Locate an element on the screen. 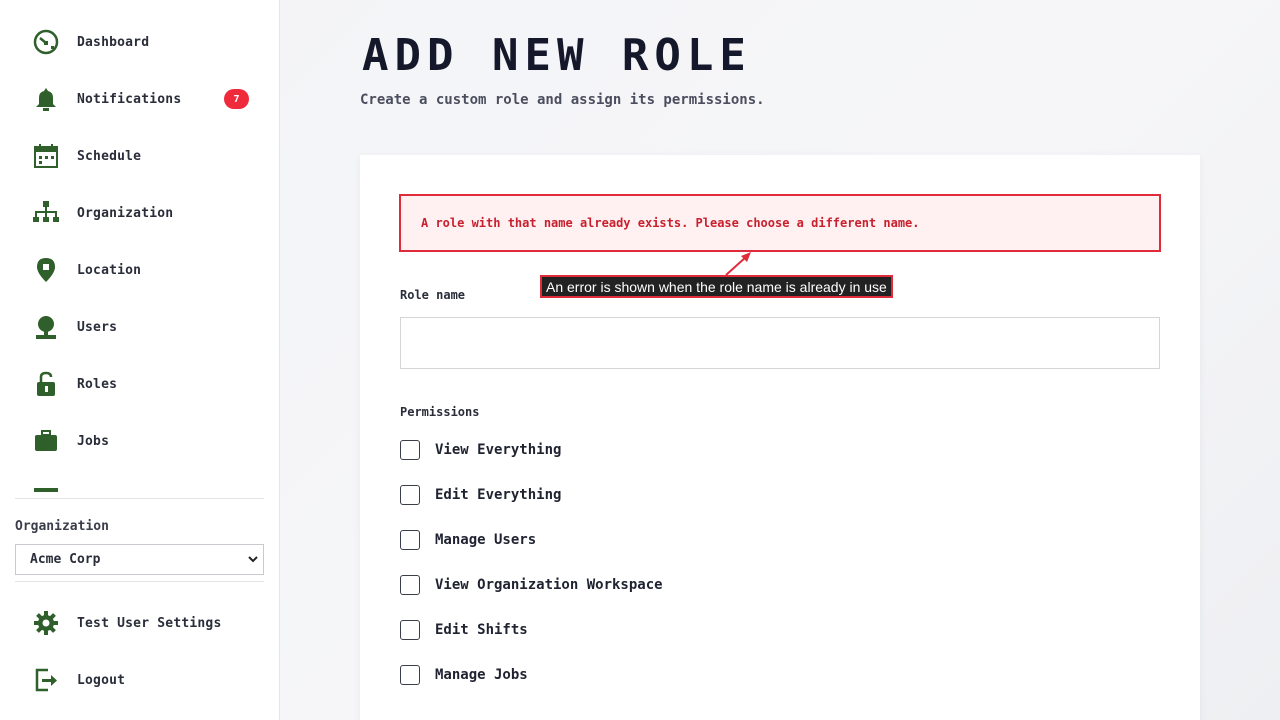 This screenshot has width=1280, height=720. permission-label: View Organization Workspace is located at coordinates (549, 585).